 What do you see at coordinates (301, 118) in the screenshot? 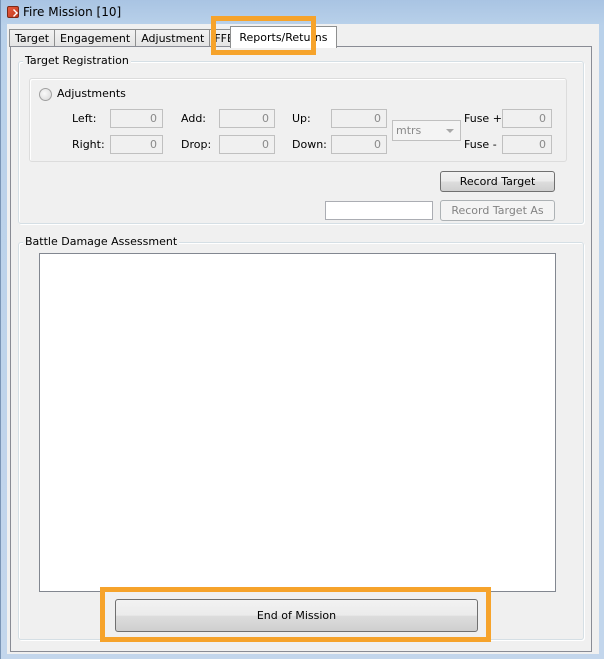
I see `up-label: Up:` at bounding box center [301, 118].